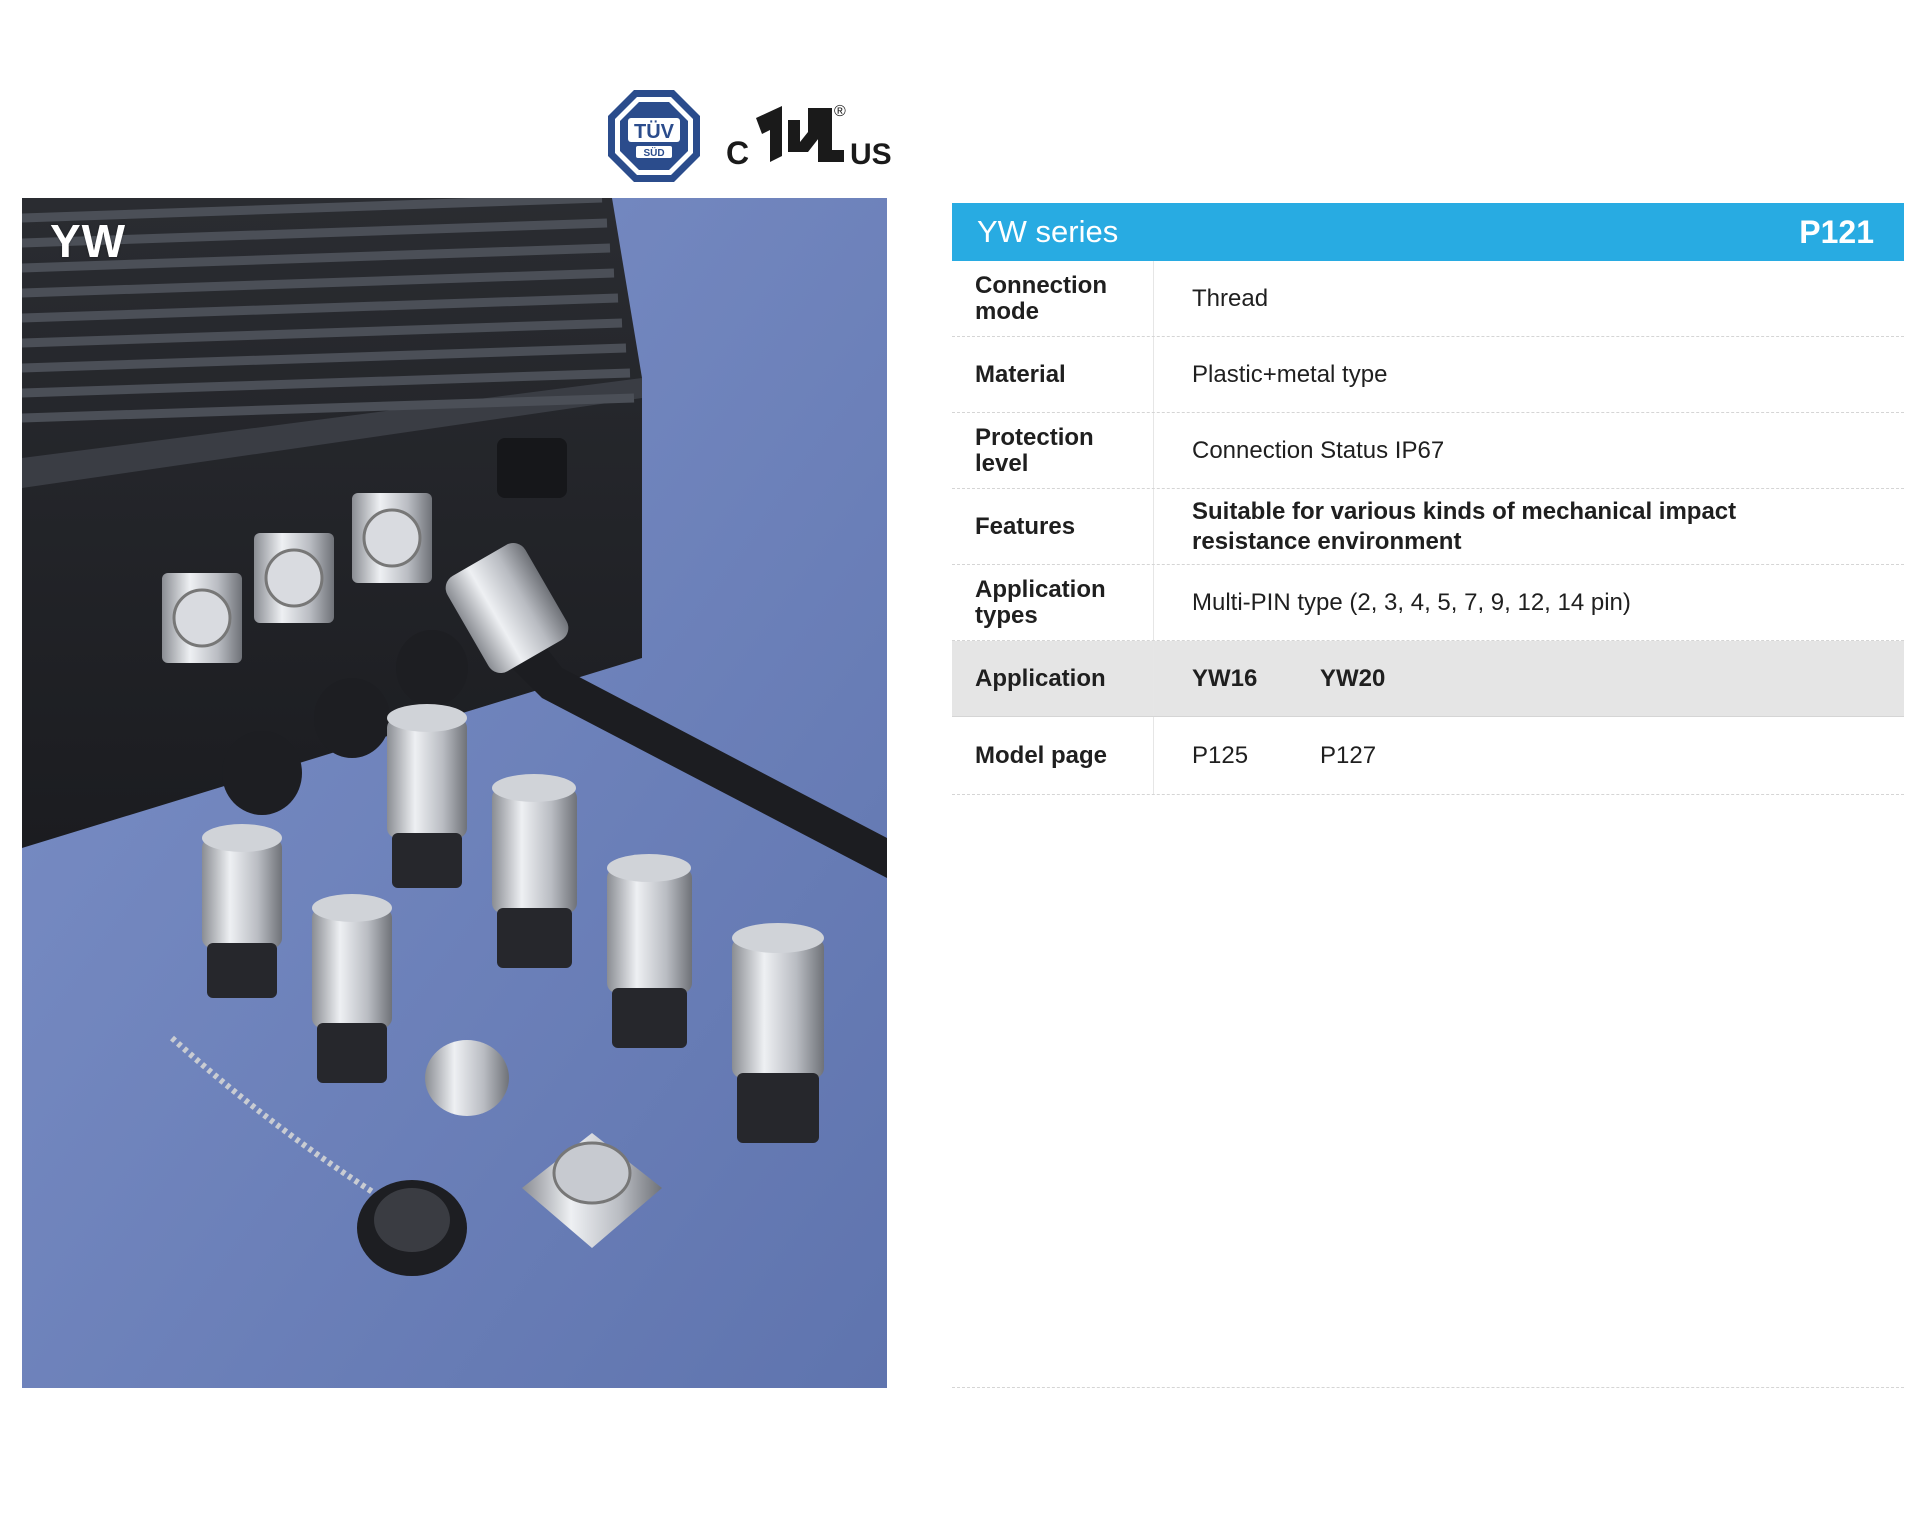 This screenshot has height=1519, width=1920. Describe the element at coordinates (1053, 374) in the screenshot. I see `row-label: Material` at that location.